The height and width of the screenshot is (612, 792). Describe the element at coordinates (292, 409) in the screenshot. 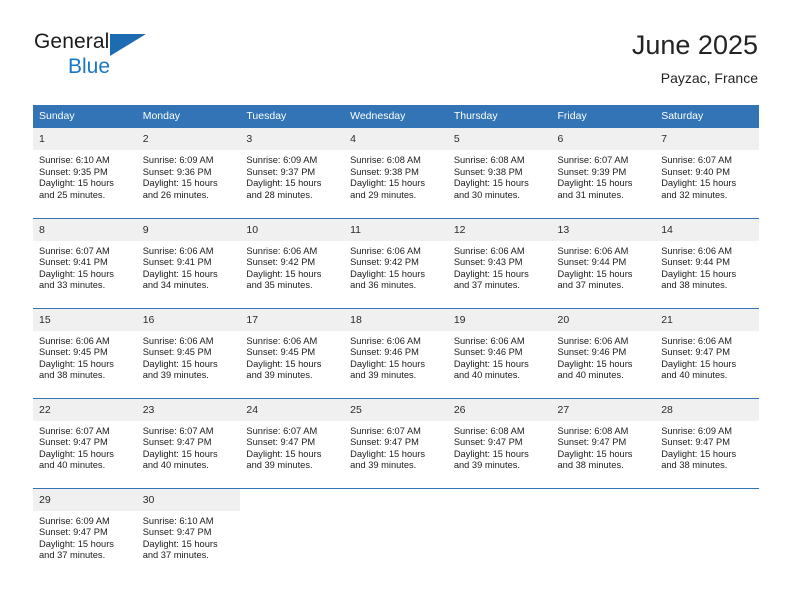

I see `day-number: 24` at that location.